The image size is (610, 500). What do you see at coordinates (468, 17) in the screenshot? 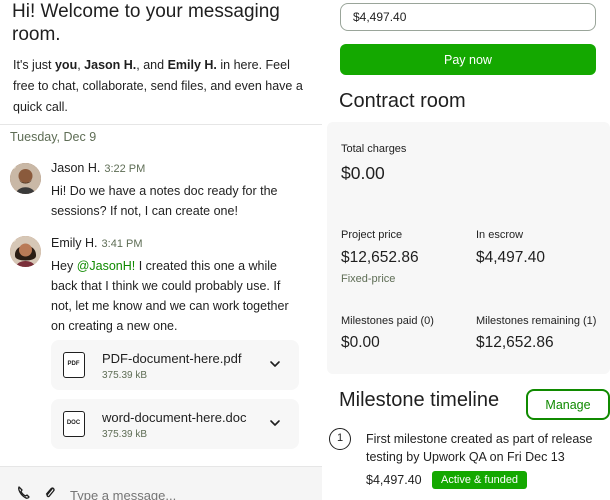
I see `payment-amount-input` at bounding box center [468, 17].